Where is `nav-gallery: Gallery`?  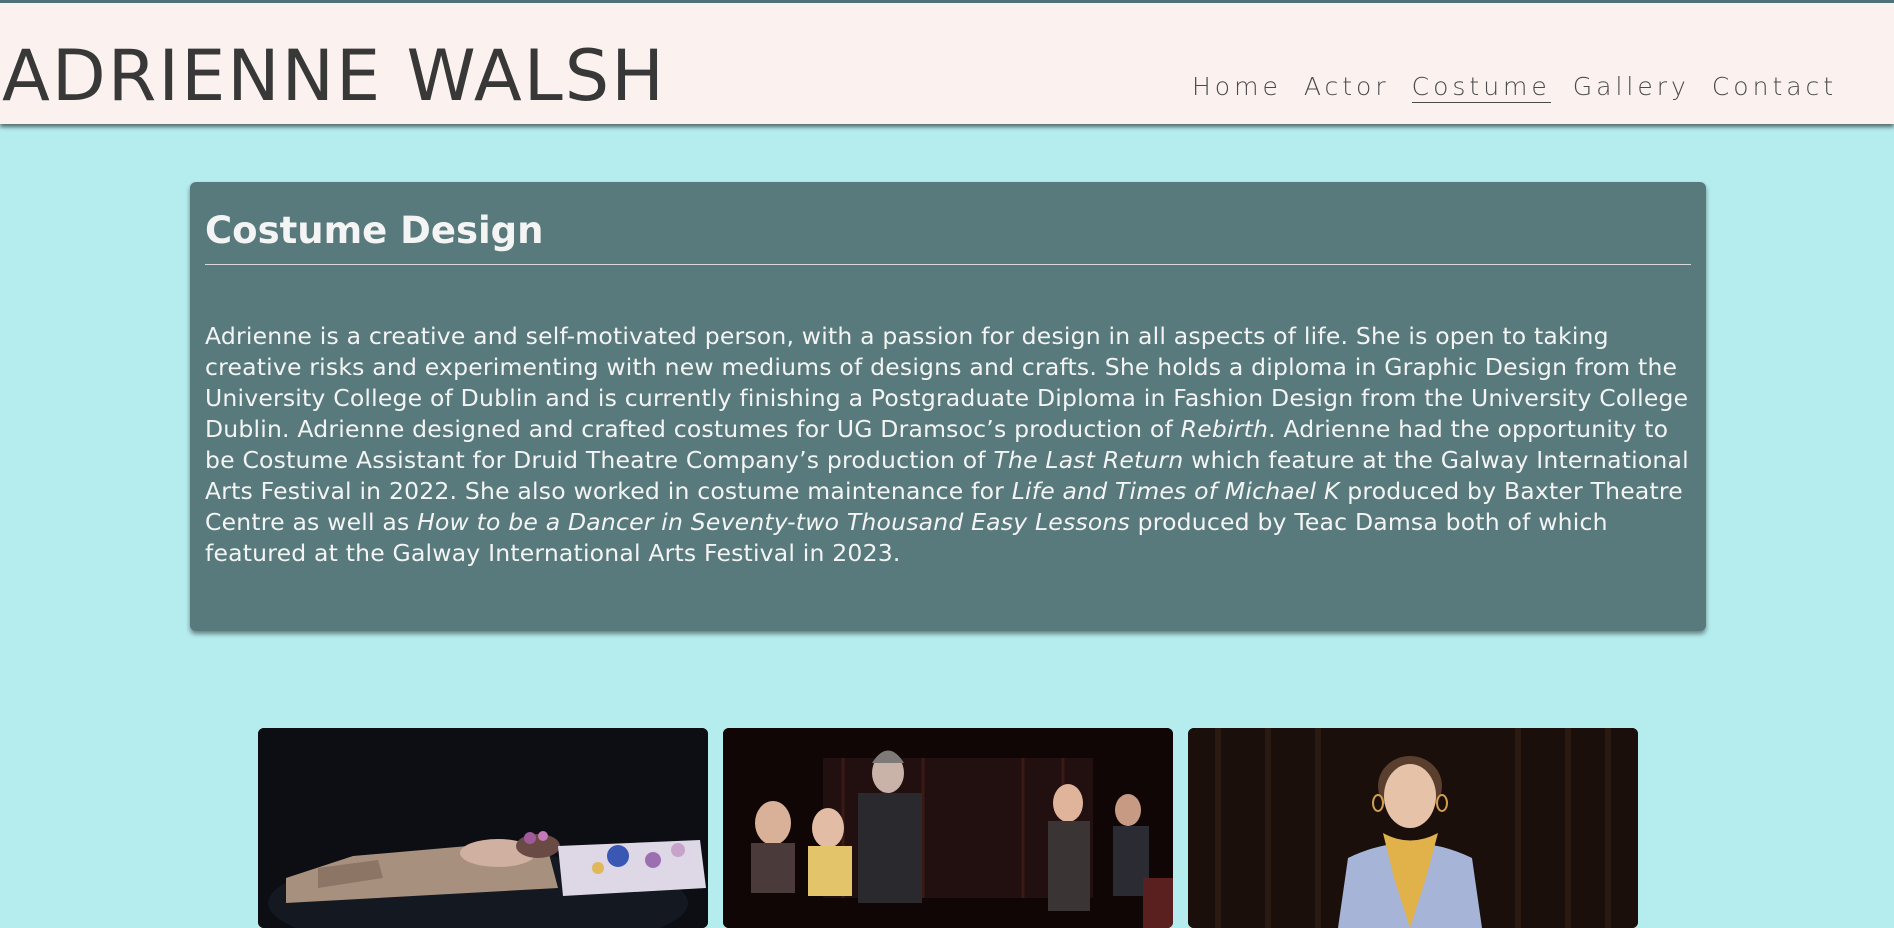 nav-gallery: Gallery is located at coordinates (1631, 88).